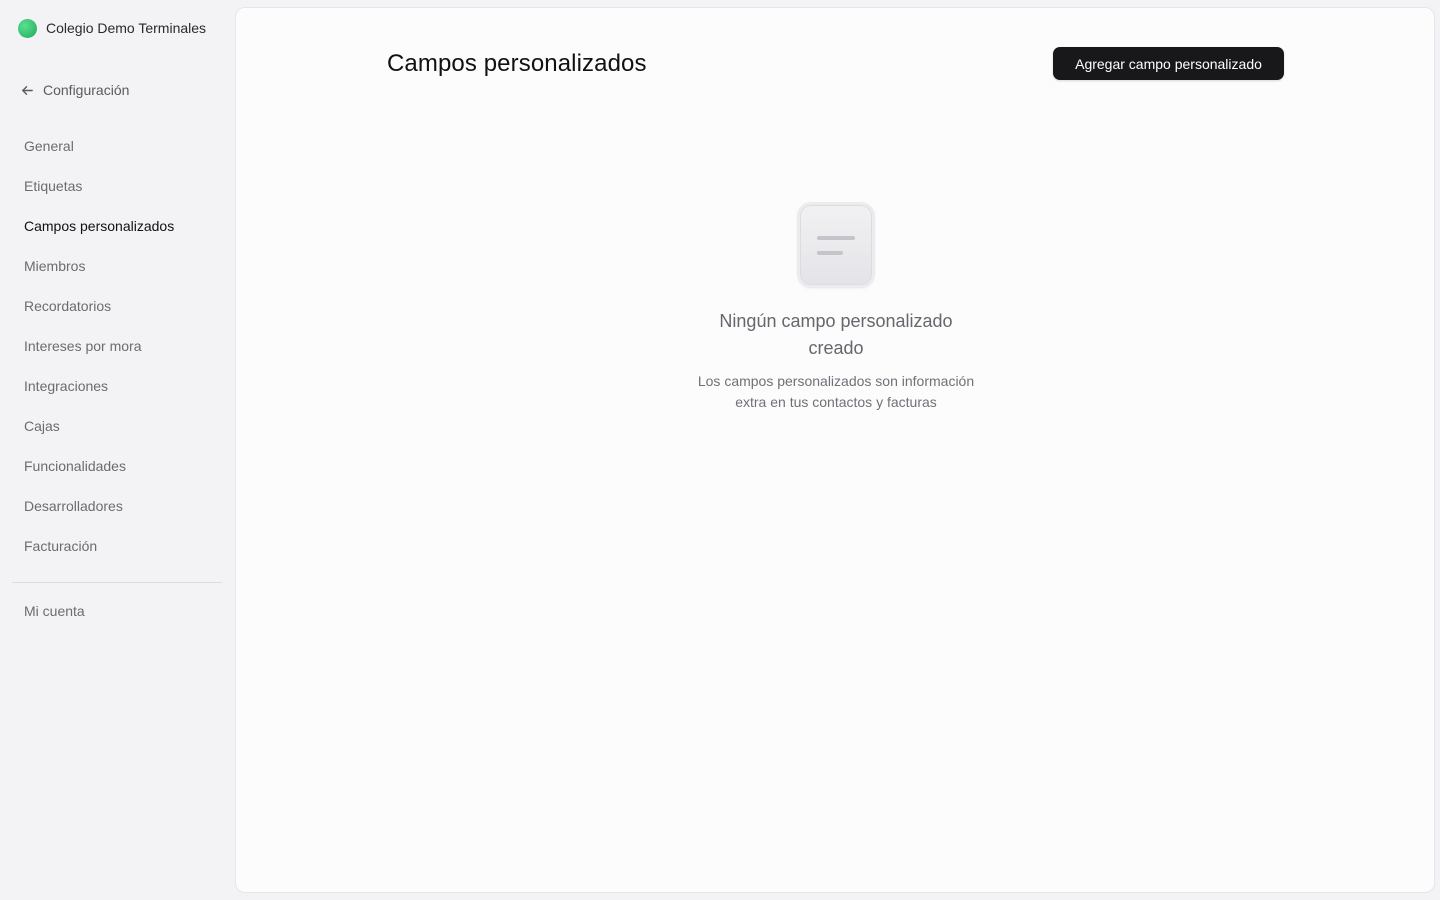  What do you see at coordinates (117, 226) in the screenshot?
I see `sidebar-item-campos-personalizados: Campos personalizados` at bounding box center [117, 226].